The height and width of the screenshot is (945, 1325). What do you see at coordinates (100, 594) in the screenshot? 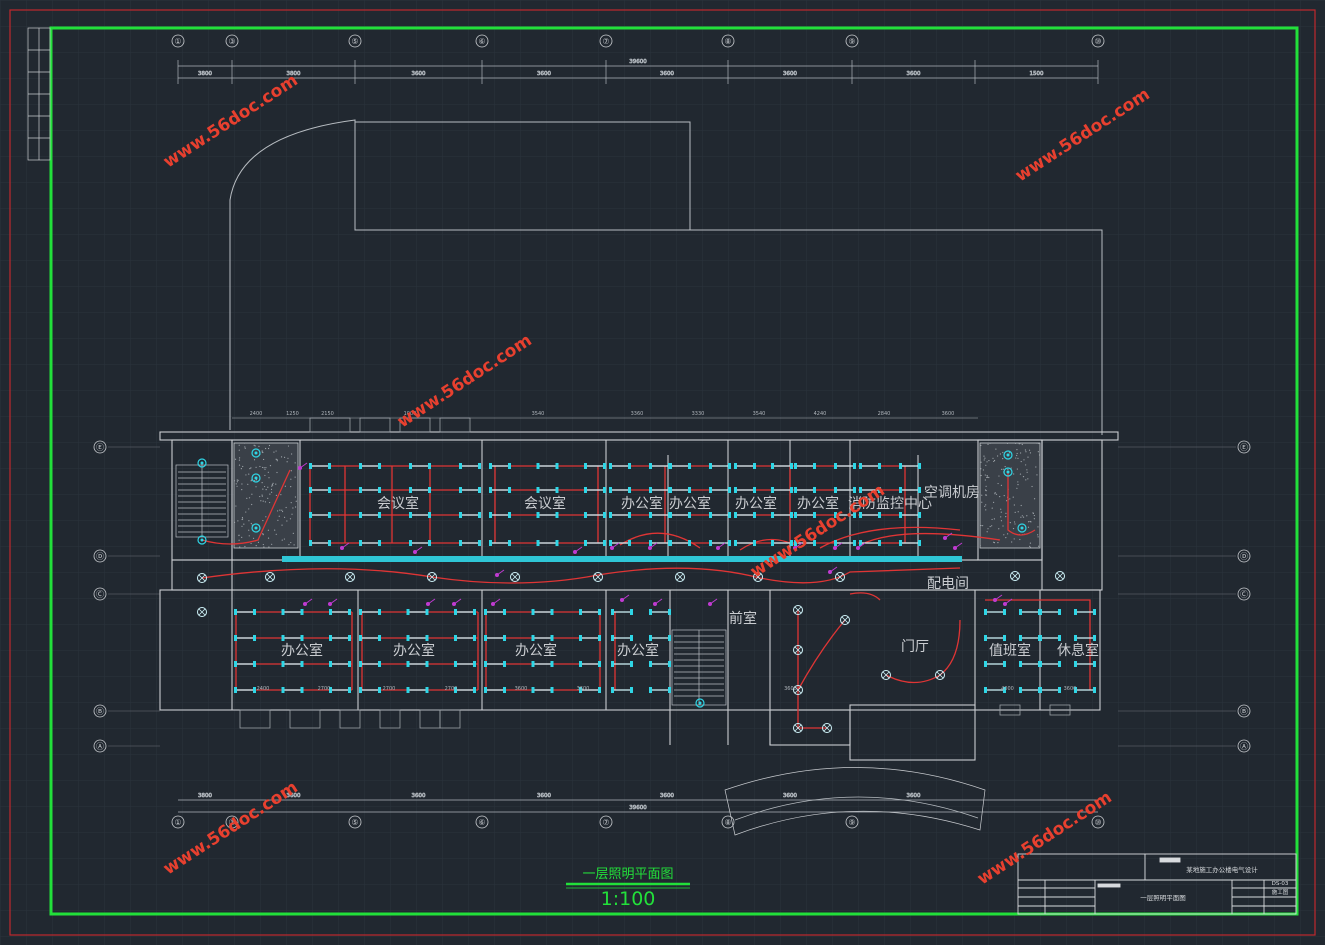
I see `grid-label: Ⓒ` at bounding box center [100, 594].